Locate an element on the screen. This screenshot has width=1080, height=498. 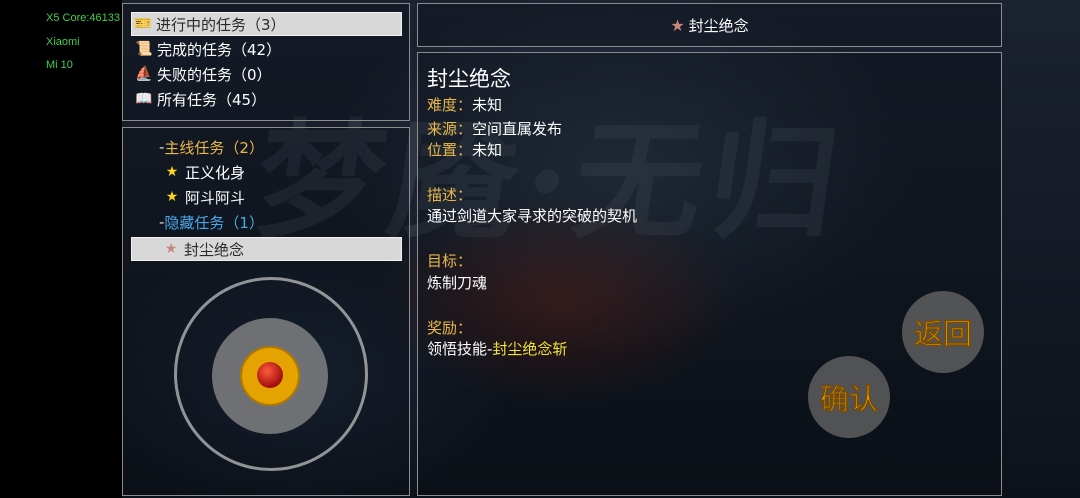
goal-label: 目标： is located at coordinates (450, 261).